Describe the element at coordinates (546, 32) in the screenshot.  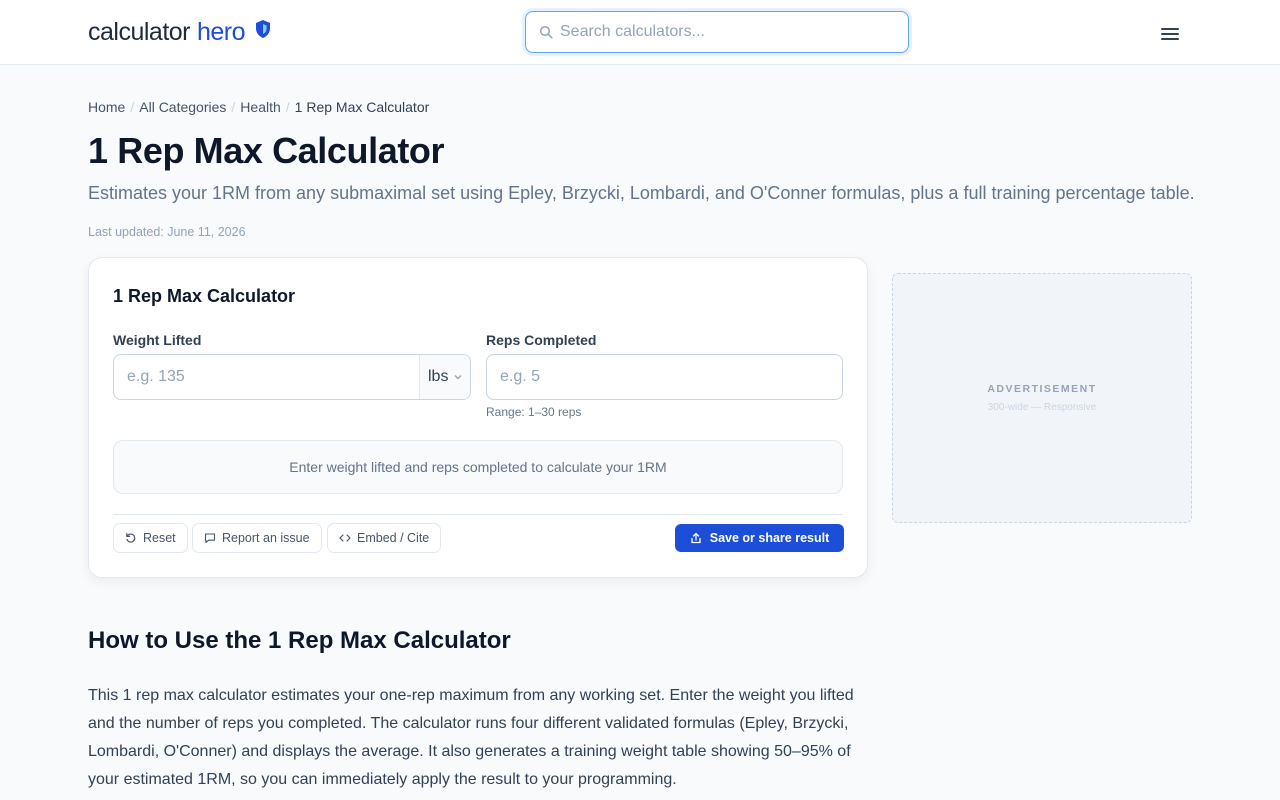
I see `search-icon` at that location.